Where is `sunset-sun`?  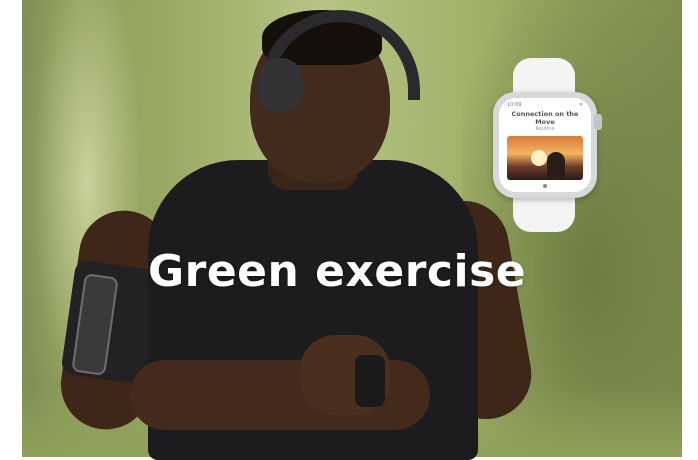 sunset-sun is located at coordinates (539, 158).